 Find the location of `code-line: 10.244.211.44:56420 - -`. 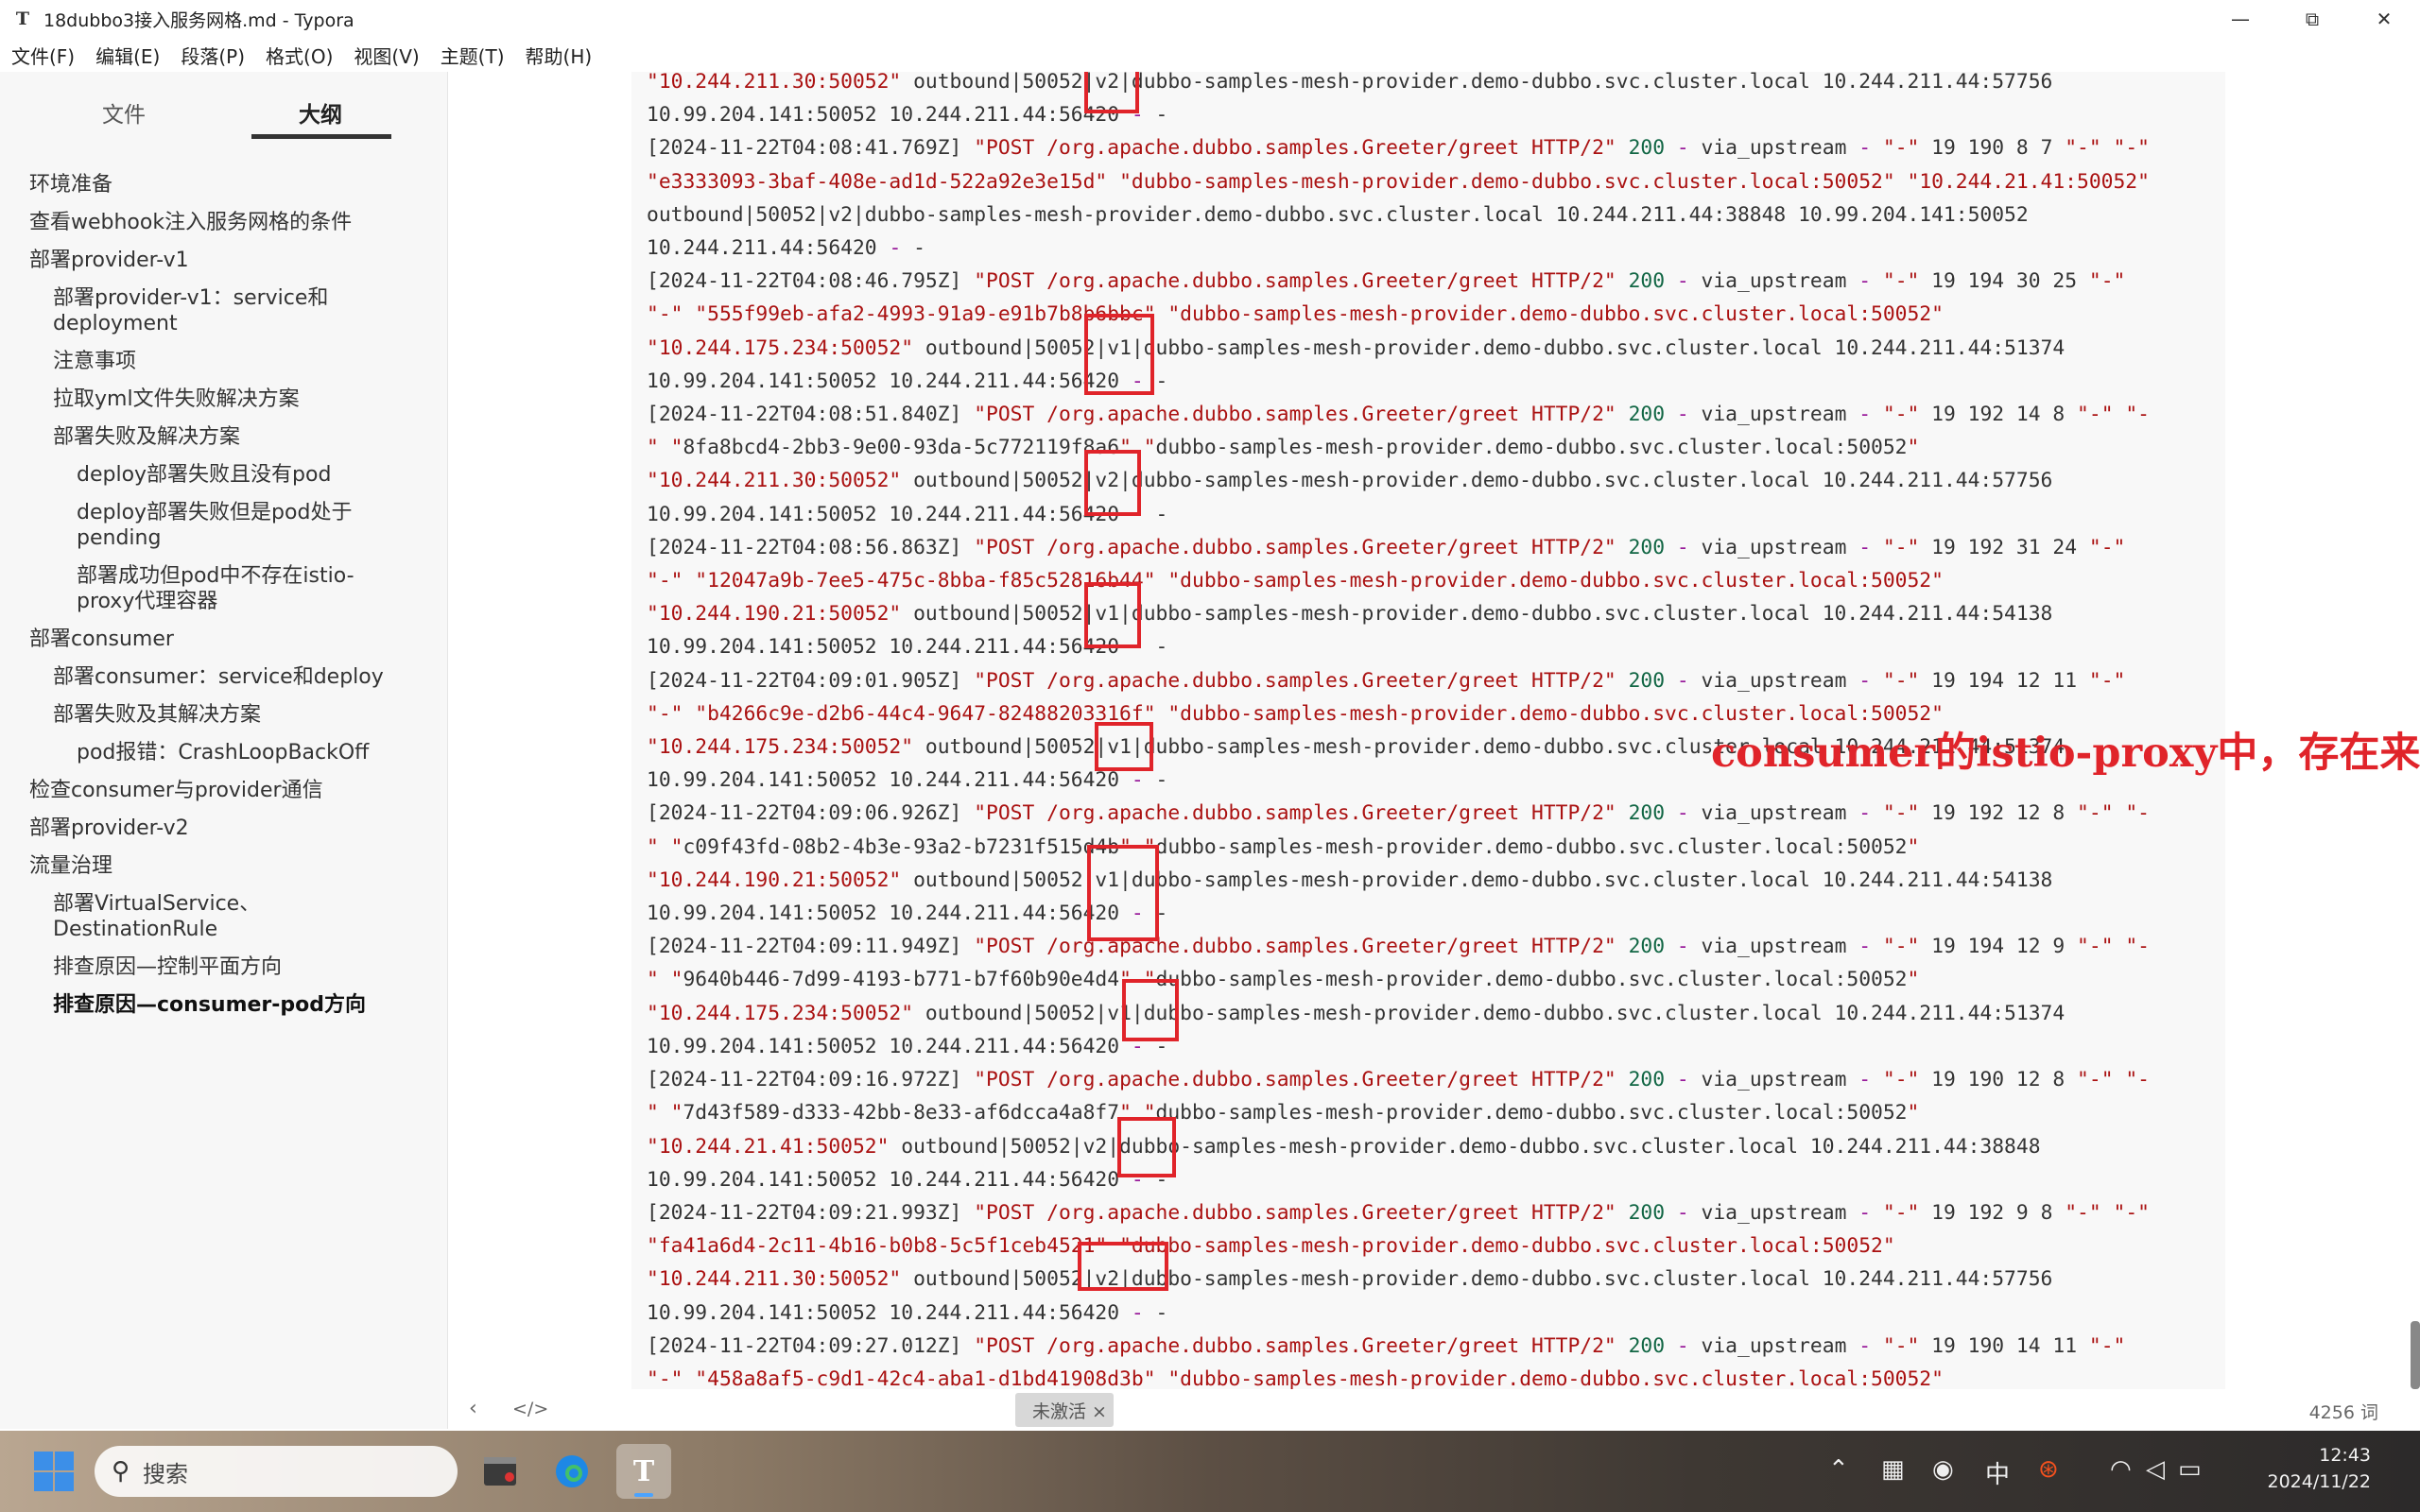

code-line: 10.244.211.44:56420 - - is located at coordinates (1398, 248).